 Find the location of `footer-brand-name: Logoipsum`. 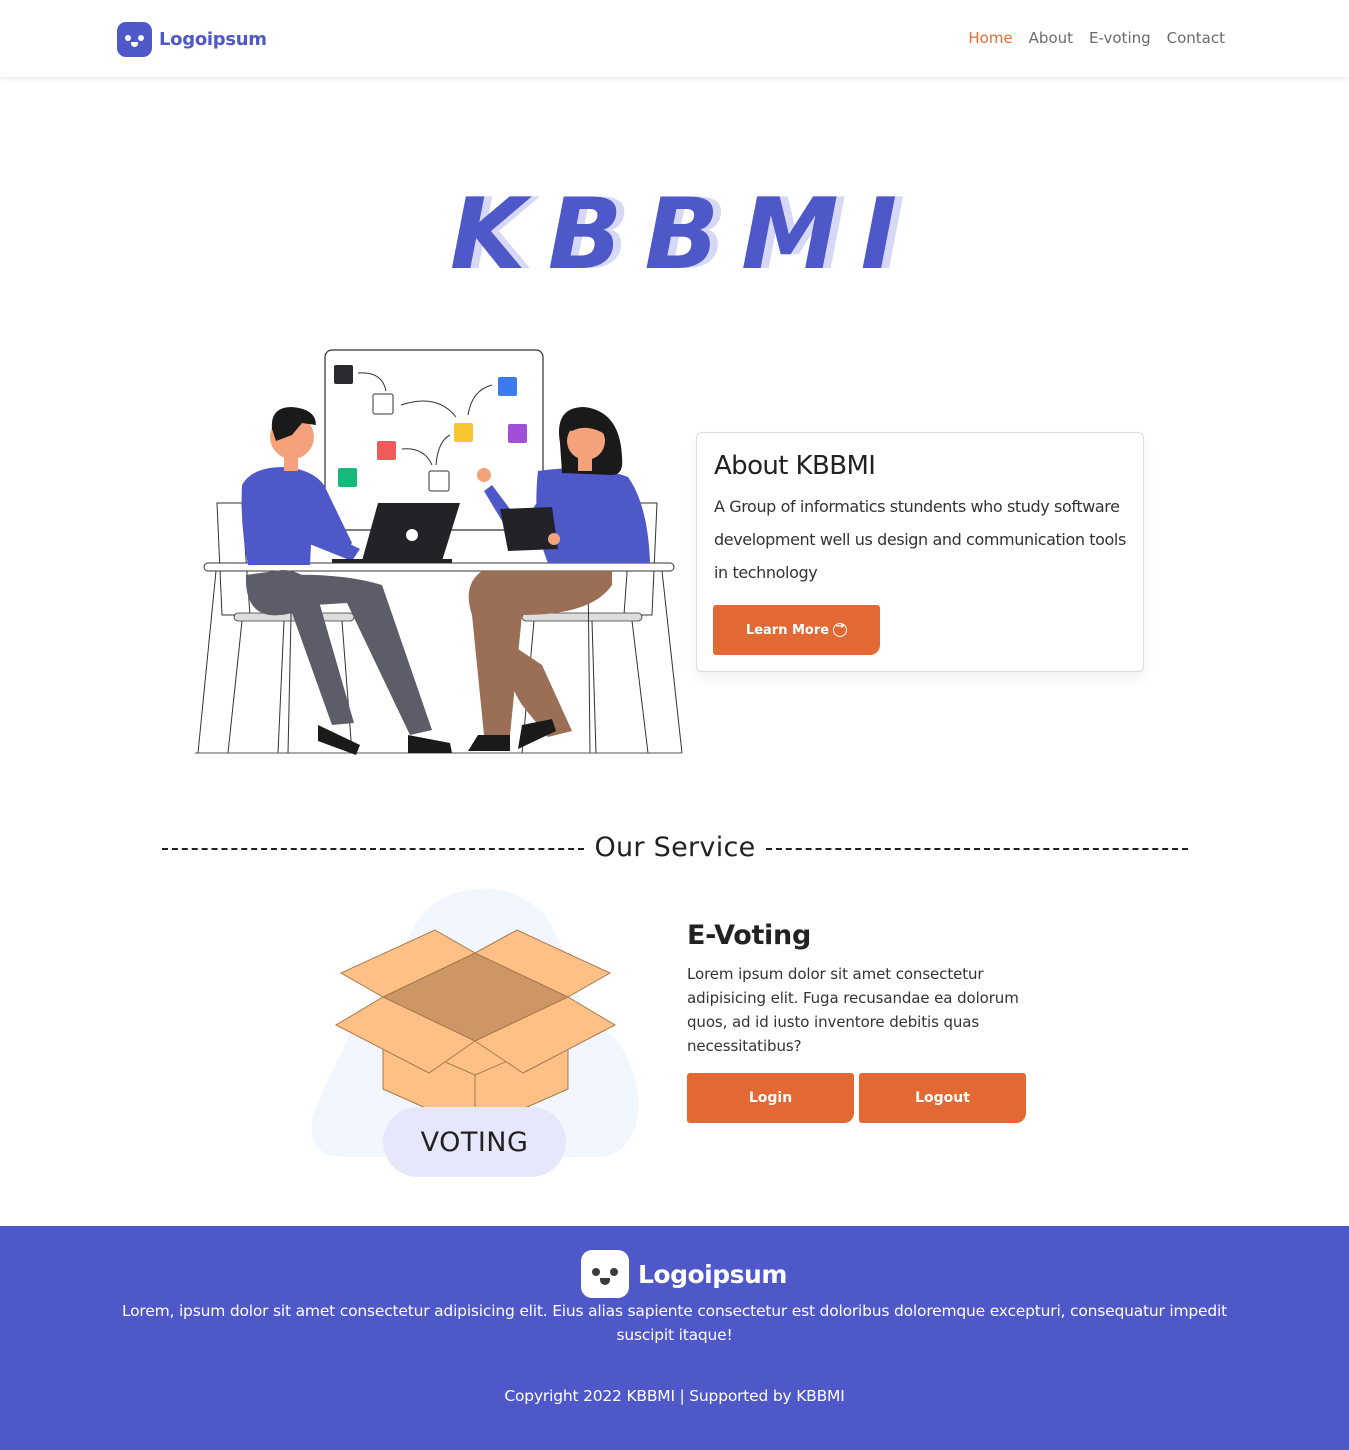

footer-brand-name: Logoipsum is located at coordinates (712, 1274).